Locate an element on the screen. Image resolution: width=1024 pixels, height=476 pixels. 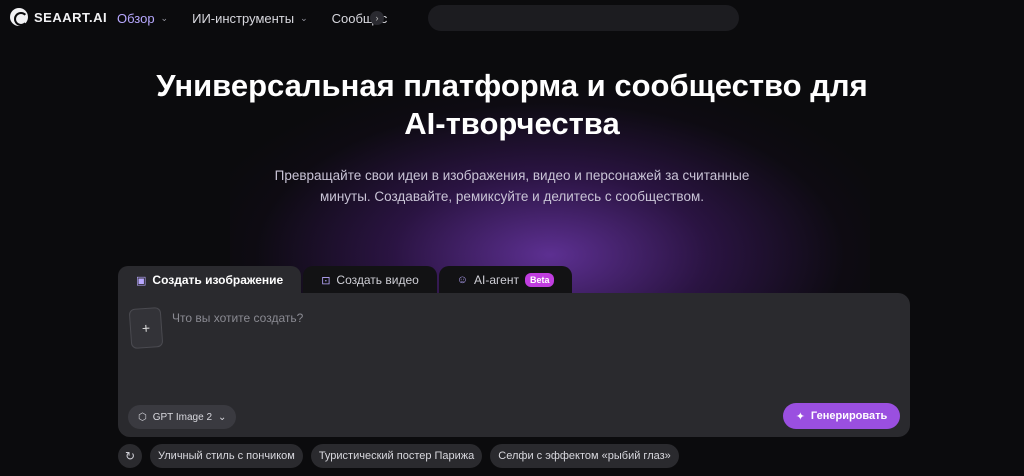
refresh-icon: ↻ is located at coordinates (130, 456).